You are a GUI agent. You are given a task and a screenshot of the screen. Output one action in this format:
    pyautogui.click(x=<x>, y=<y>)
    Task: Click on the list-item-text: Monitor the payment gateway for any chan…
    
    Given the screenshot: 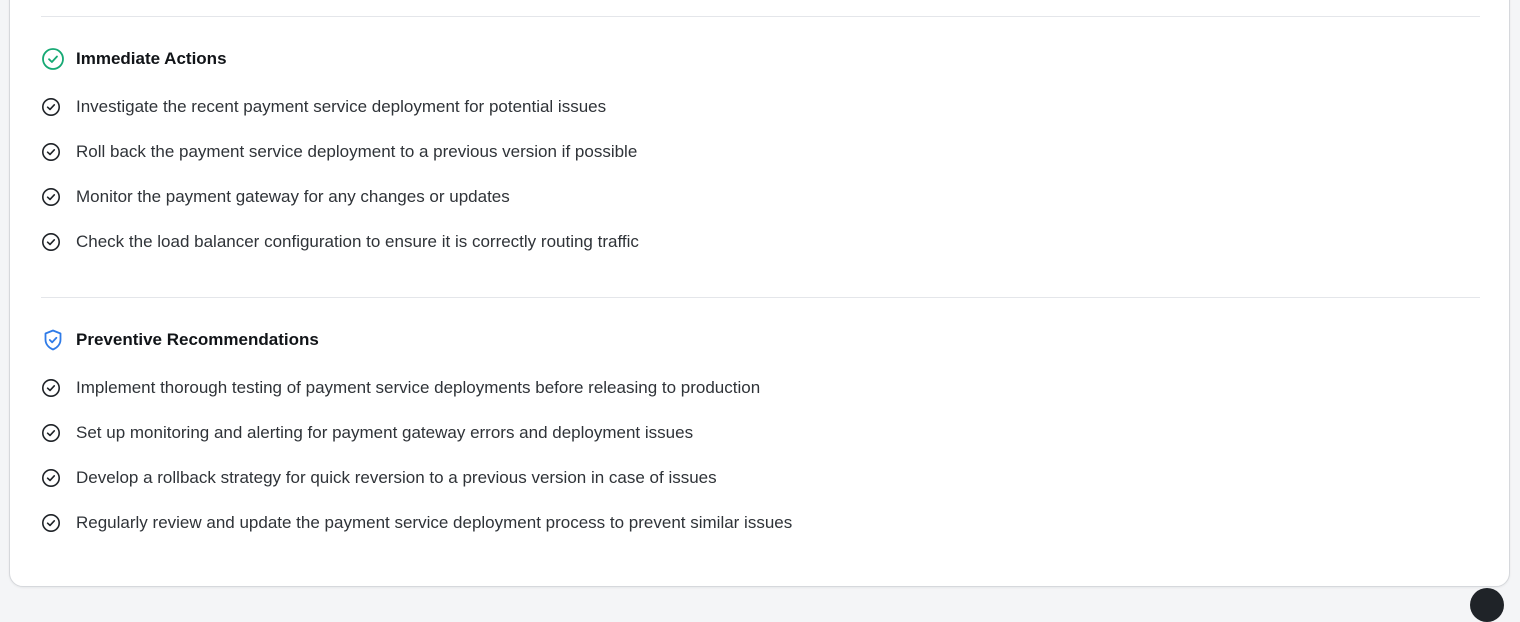 What is the action you would take?
    pyautogui.click(x=293, y=196)
    